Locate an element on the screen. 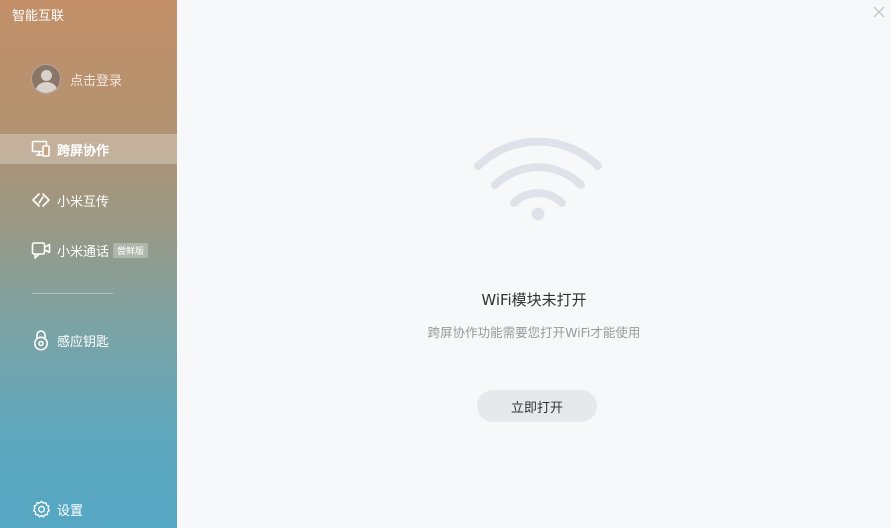  nav-item-smart-key: 感应钥匙 is located at coordinates (88, 340).